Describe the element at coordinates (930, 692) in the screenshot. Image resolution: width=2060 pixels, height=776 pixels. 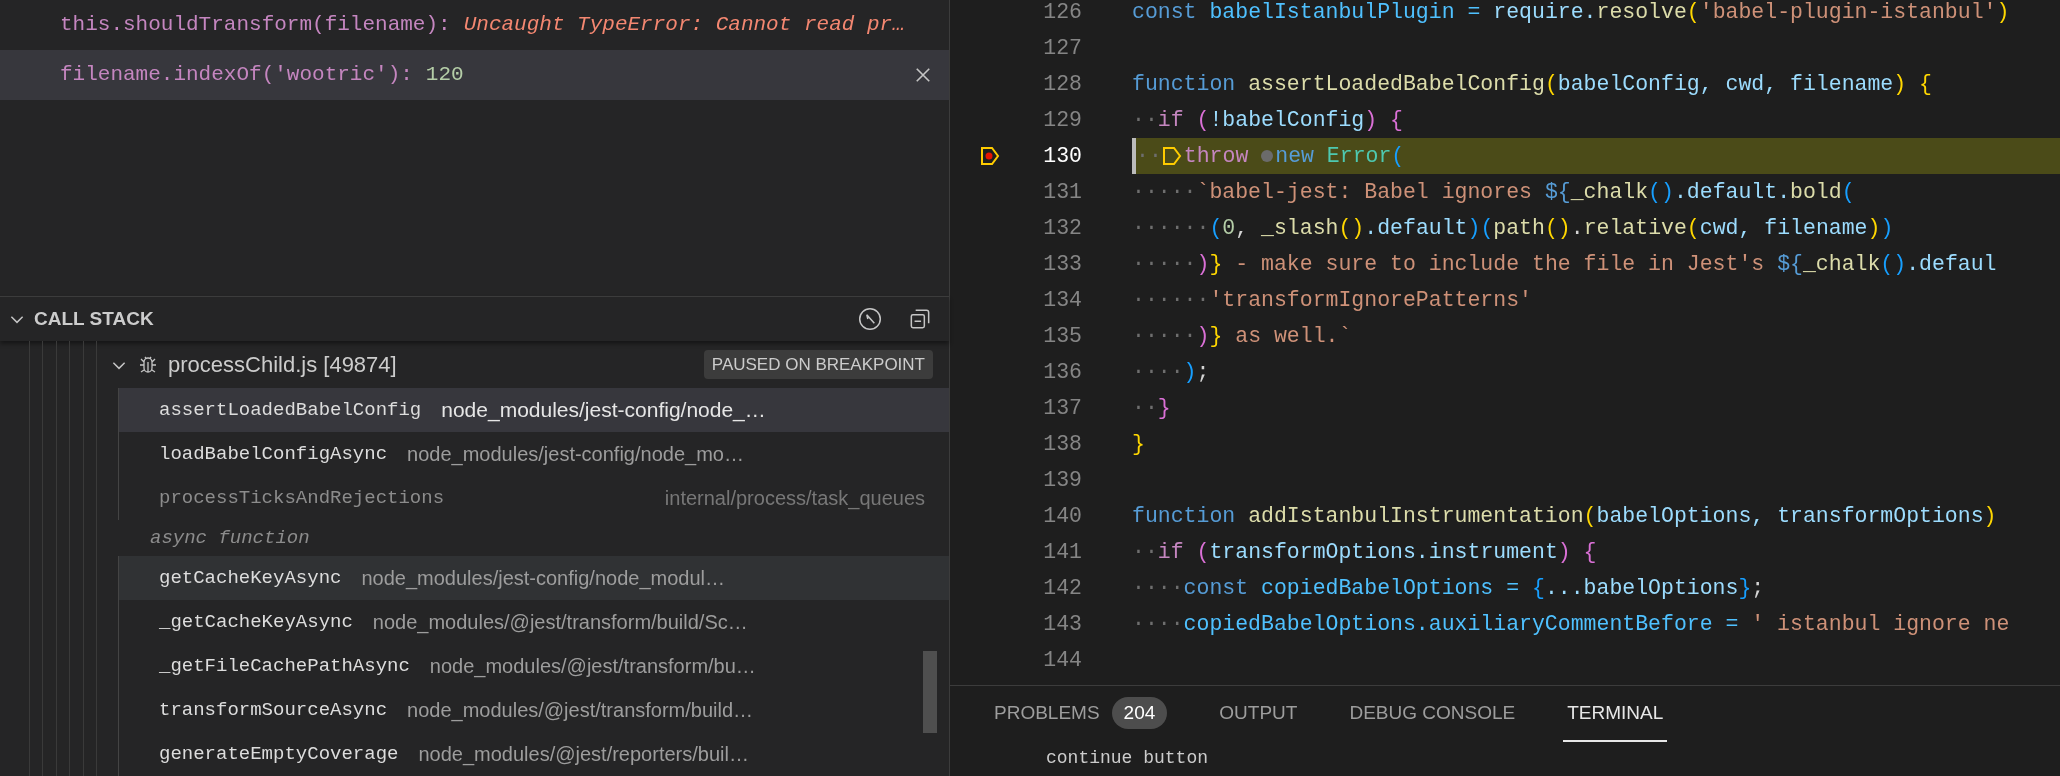
I see `scrollbar` at that location.